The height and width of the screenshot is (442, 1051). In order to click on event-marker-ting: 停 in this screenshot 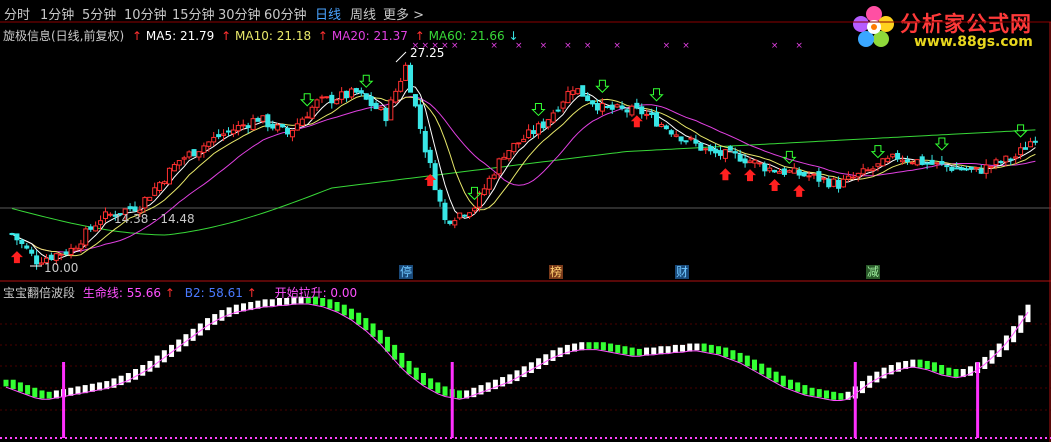, I will do `click(406, 272)`.